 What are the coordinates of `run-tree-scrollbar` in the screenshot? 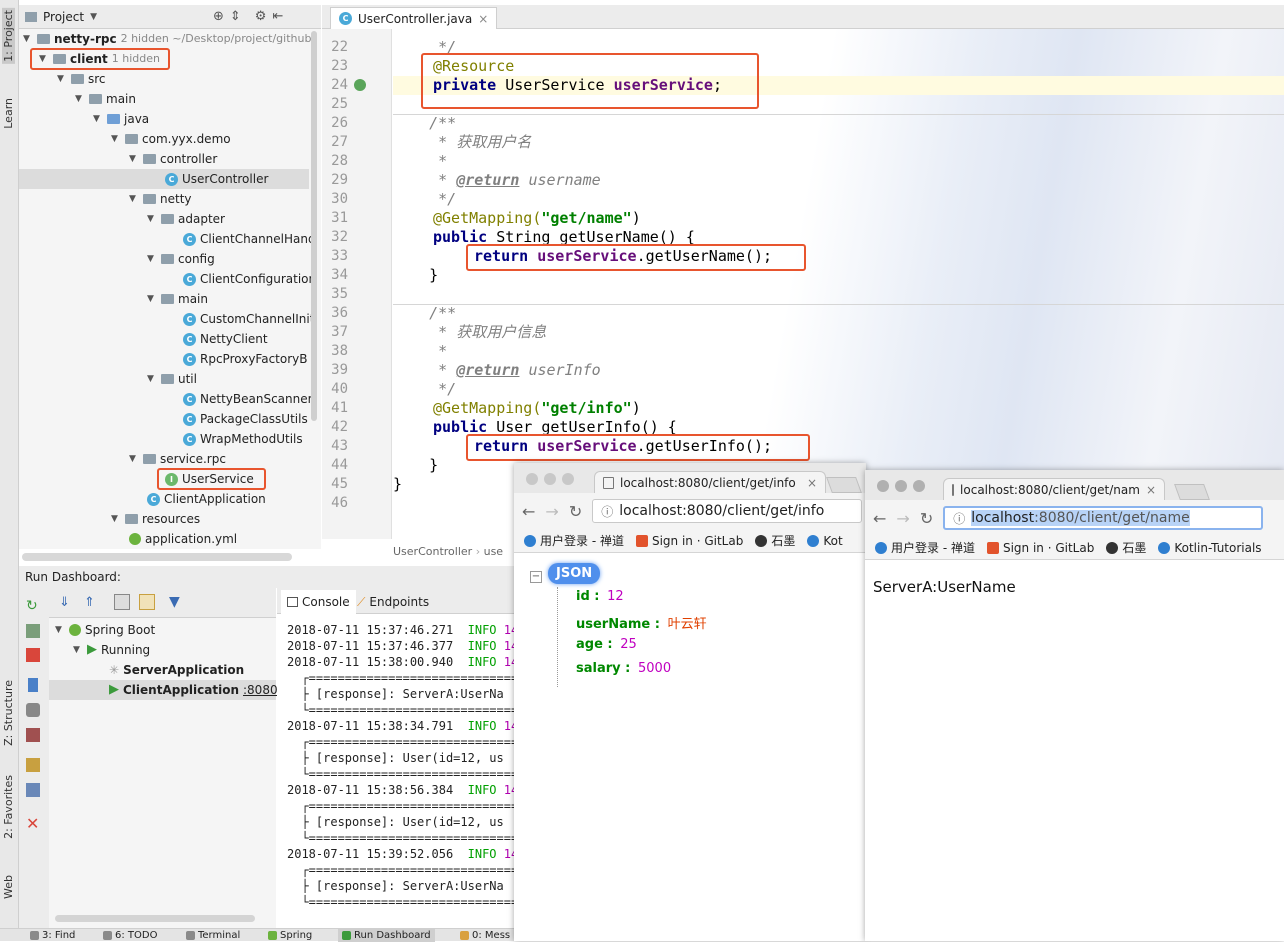 It's located at (155, 918).